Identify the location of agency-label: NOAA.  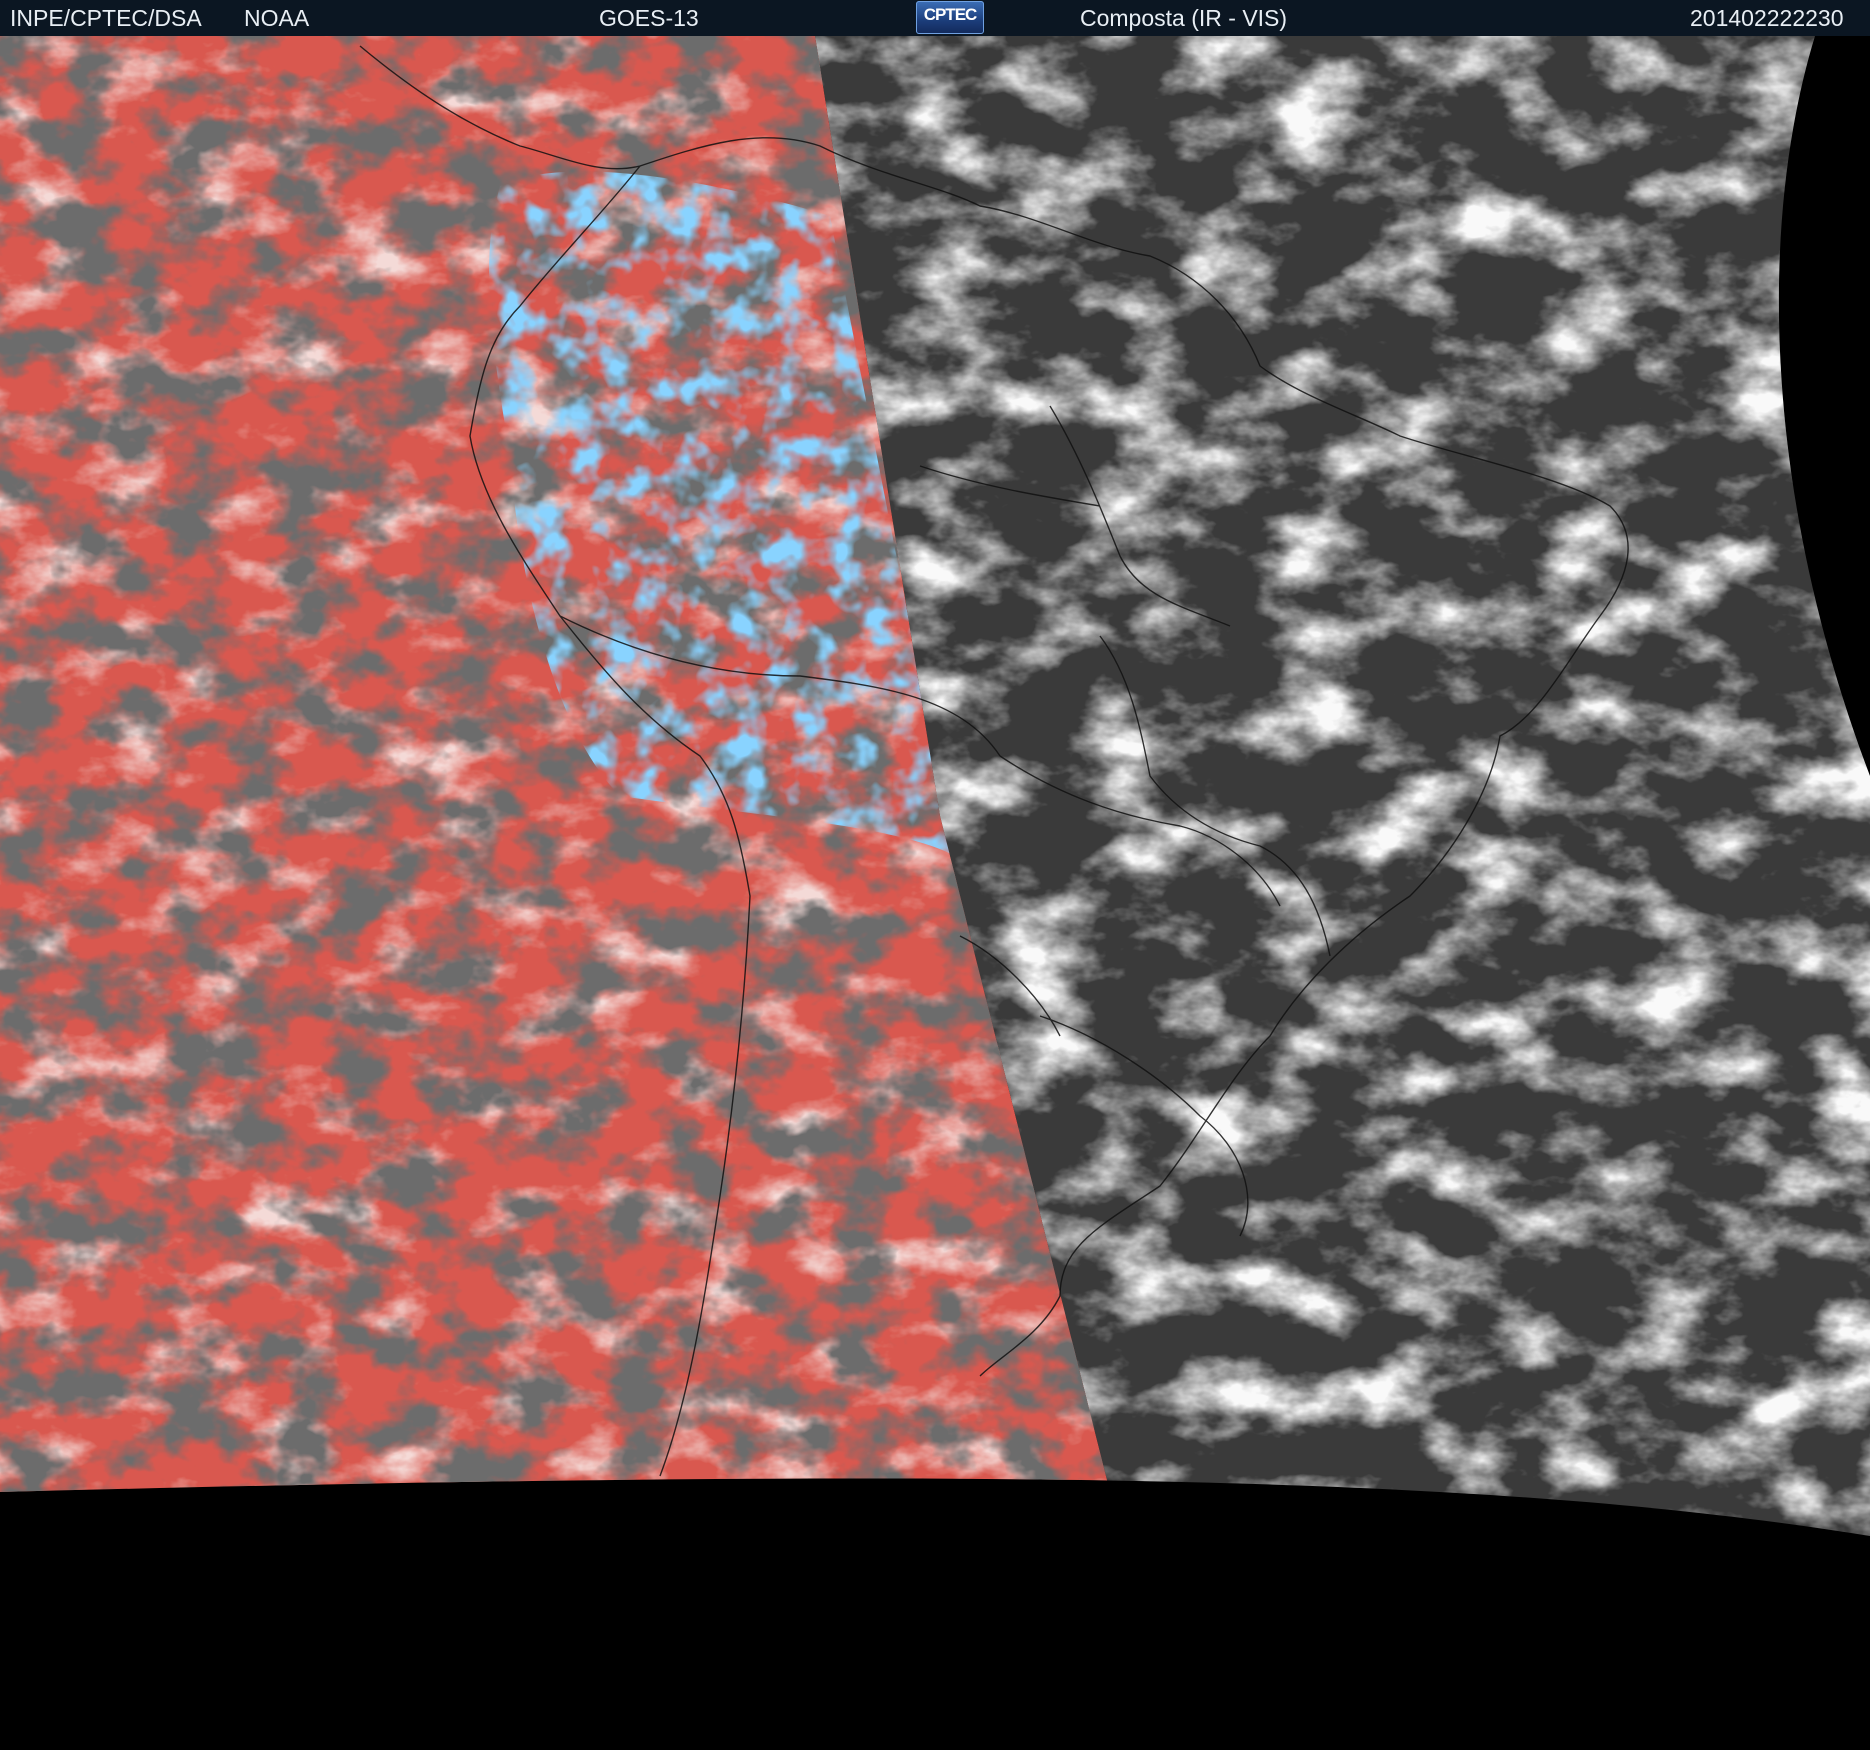
(277, 18).